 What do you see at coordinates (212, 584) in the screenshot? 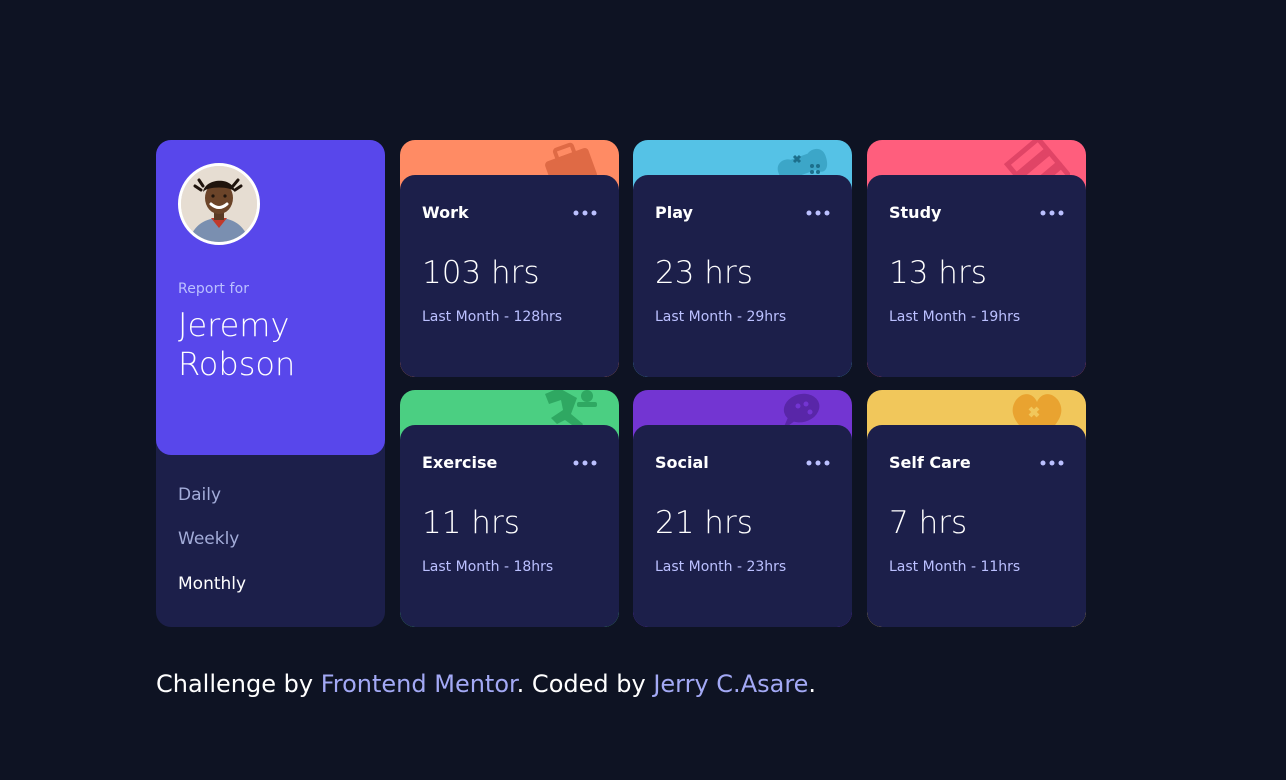
I see `period-monthly: Monthly` at bounding box center [212, 584].